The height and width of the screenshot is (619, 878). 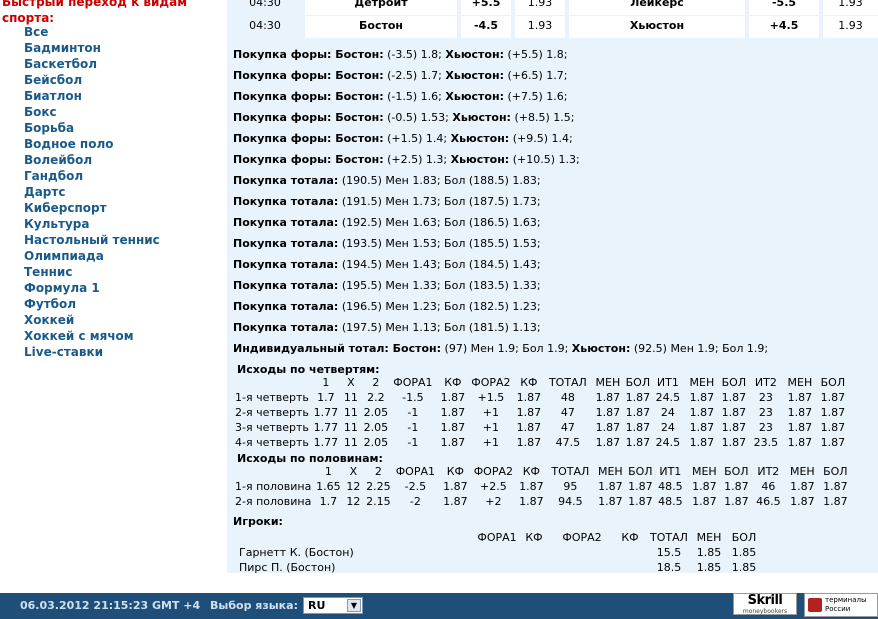 What do you see at coordinates (439, 264) in the screenshot?
I see `bet-line-value: (194.5) Мен 1.43; Бол (184.5) 1.43;` at bounding box center [439, 264].